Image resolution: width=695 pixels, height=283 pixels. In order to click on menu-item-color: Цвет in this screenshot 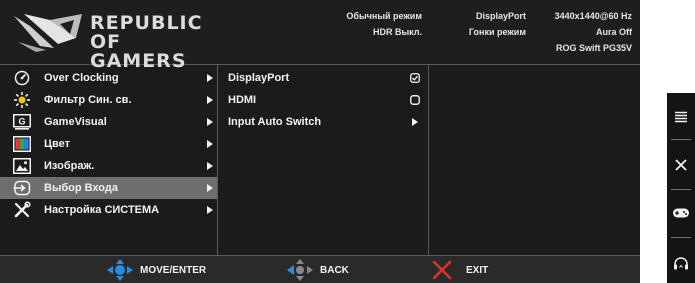, I will do `click(108, 144)`.